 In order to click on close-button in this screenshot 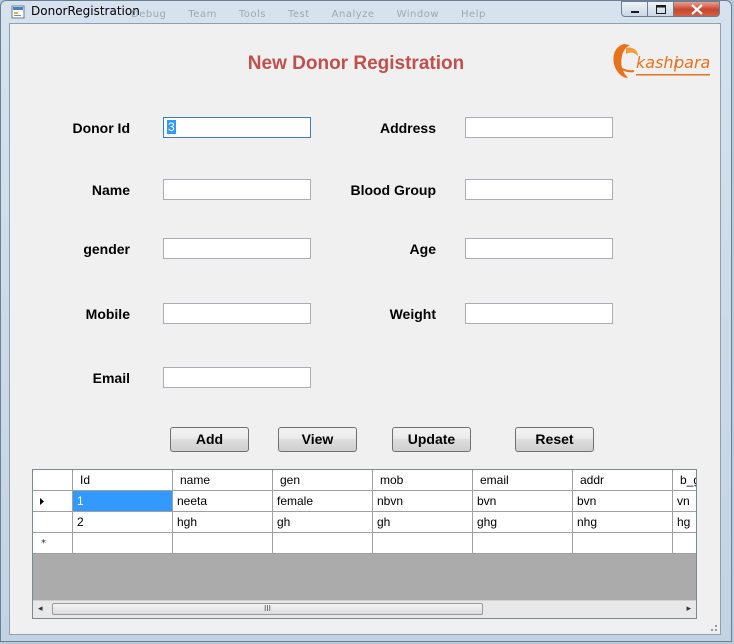, I will do `click(697, 9)`.